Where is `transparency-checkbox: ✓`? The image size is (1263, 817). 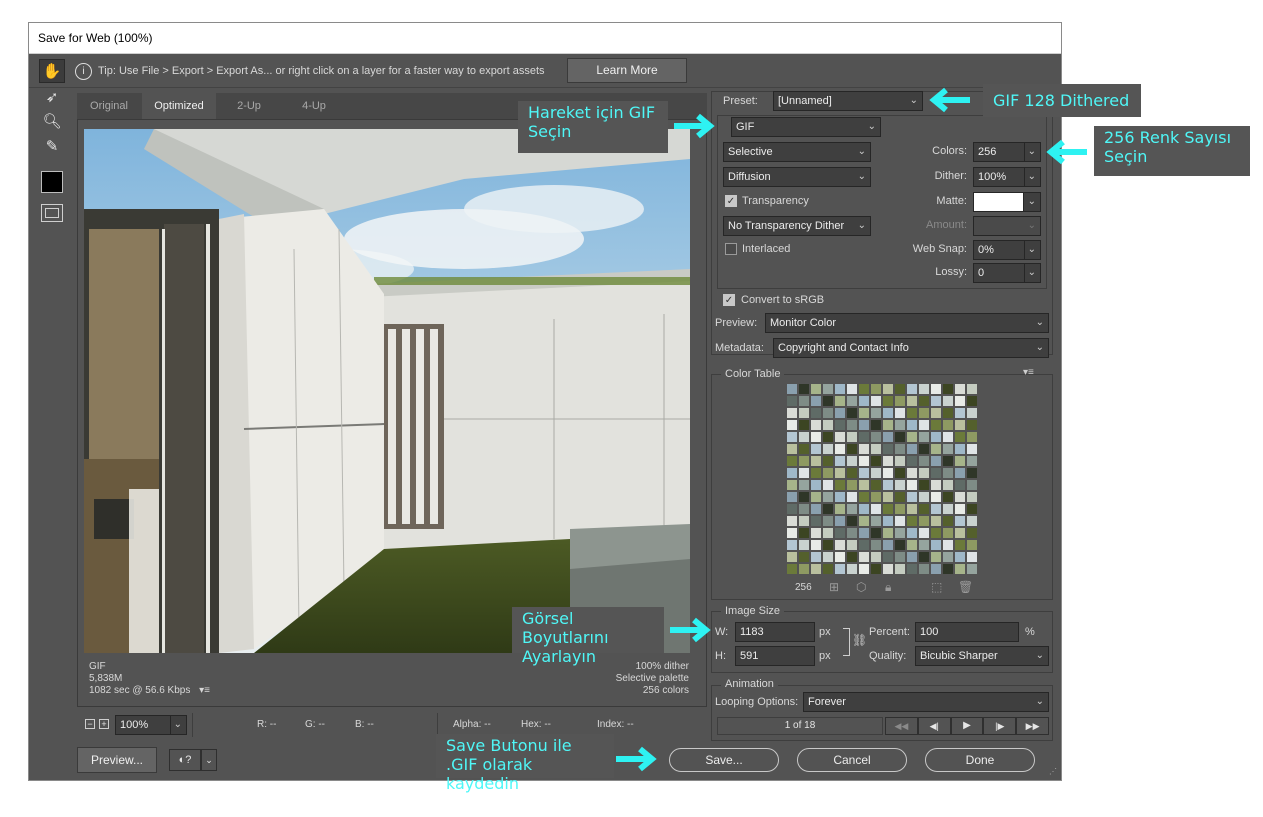
transparency-checkbox: ✓ is located at coordinates (731, 201).